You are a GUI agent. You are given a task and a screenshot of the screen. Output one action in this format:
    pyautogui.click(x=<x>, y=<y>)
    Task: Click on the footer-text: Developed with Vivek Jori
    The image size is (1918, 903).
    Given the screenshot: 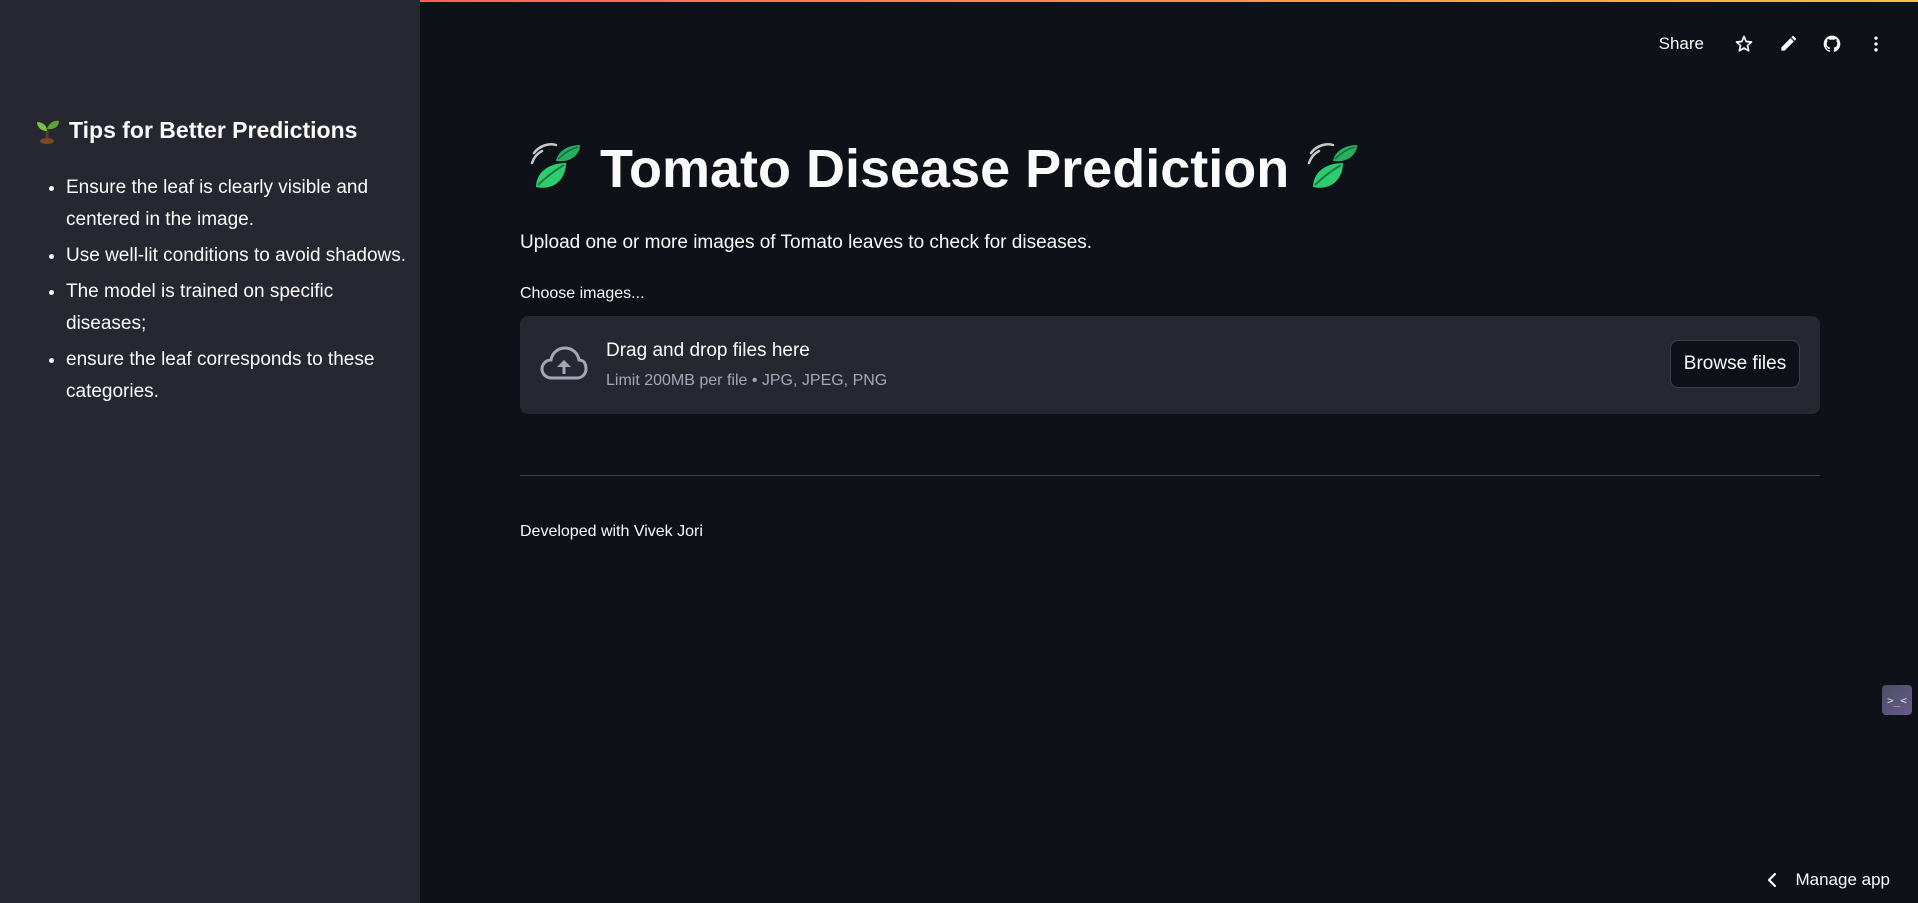 What is the action you would take?
    pyautogui.click(x=611, y=531)
    